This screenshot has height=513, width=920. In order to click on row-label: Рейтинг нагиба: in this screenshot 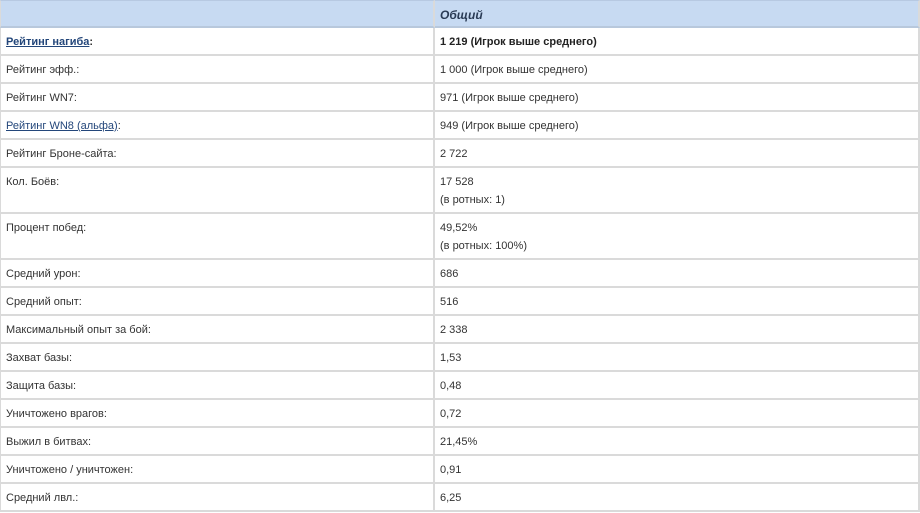, I will do `click(217, 42)`.